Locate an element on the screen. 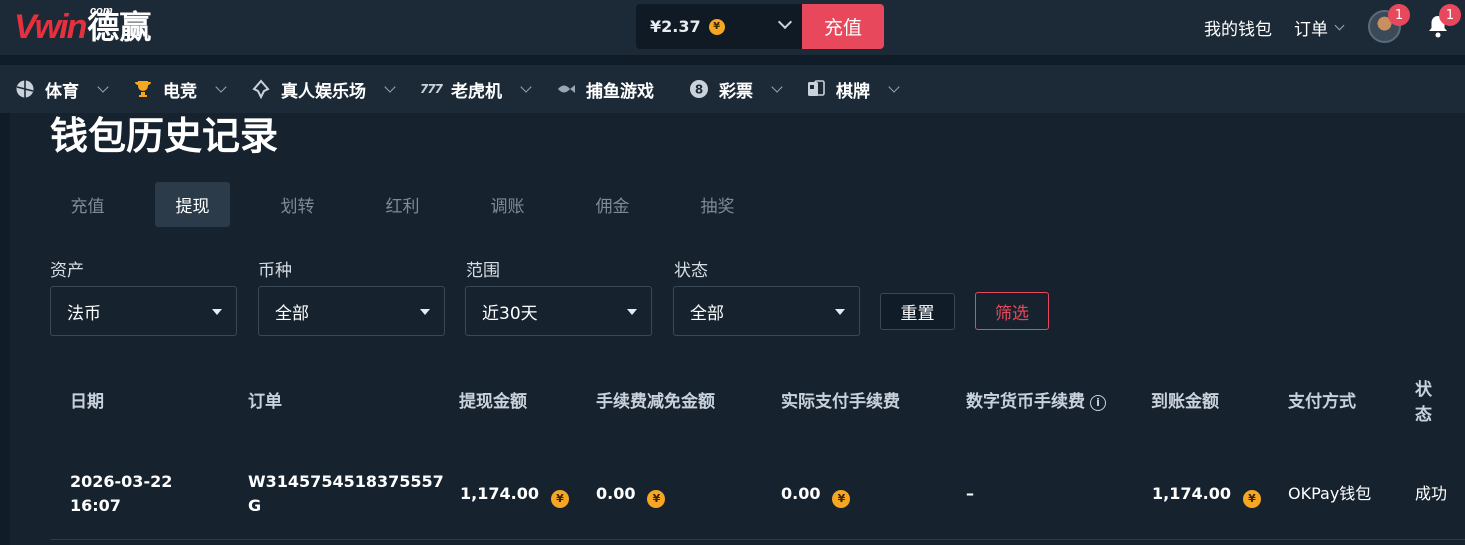 The image size is (1465, 545). status-label: 状态 is located at coordinates (691, 271).